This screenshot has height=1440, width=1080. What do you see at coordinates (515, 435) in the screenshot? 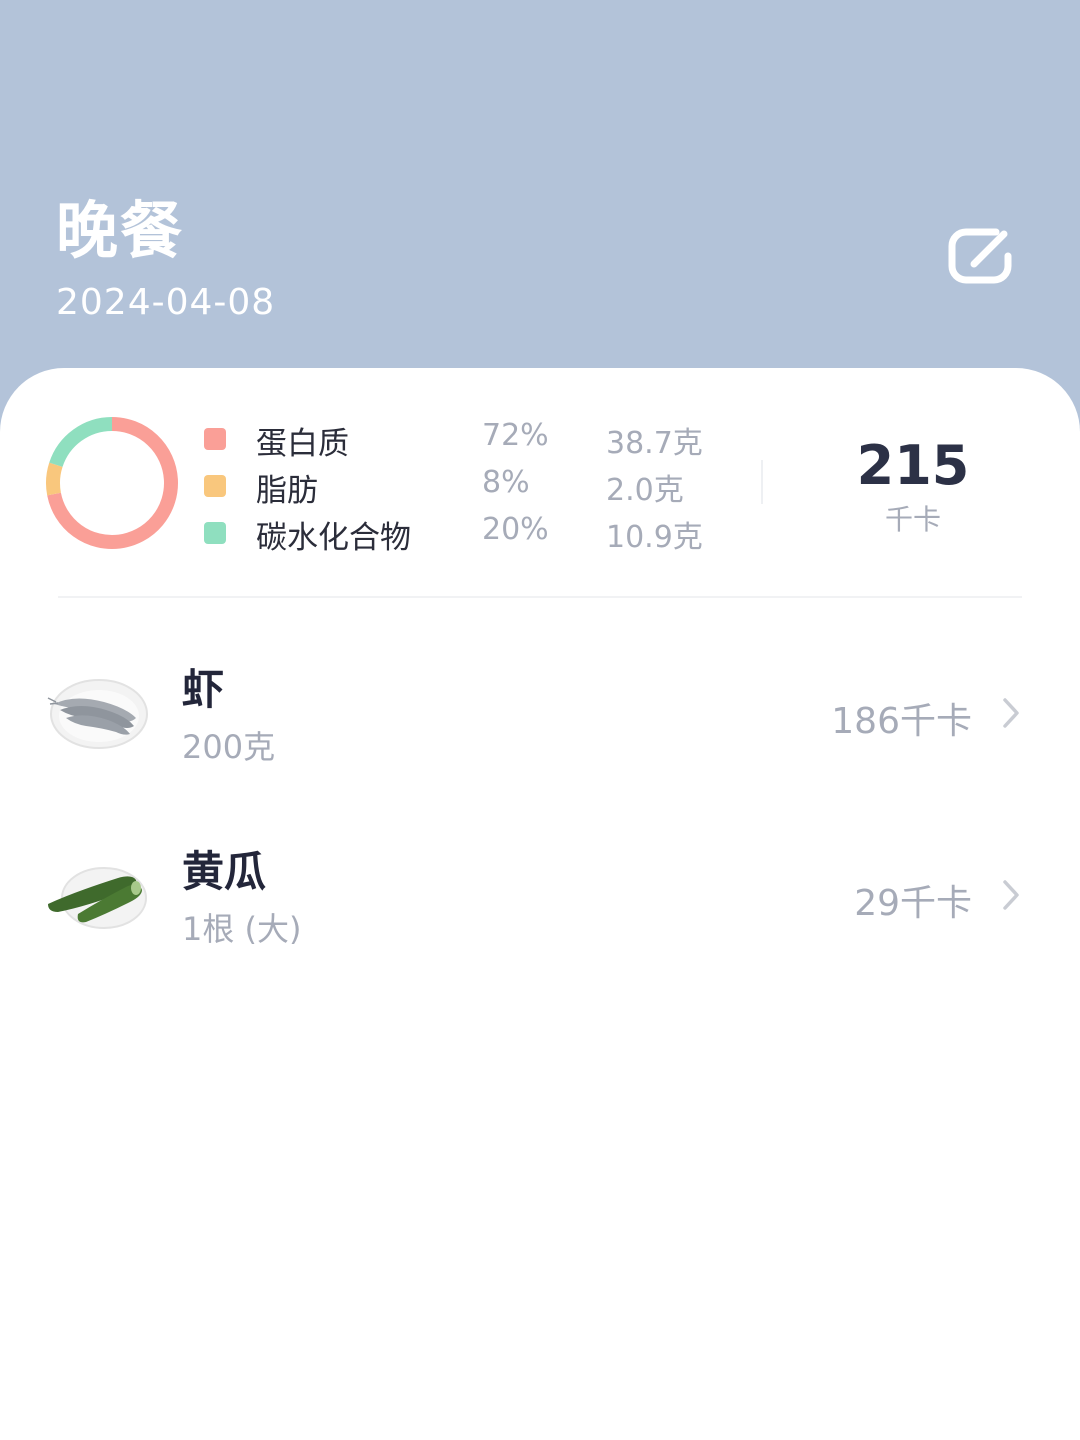
I see `macro-percent: 72%` at bounding box center [515, 435].